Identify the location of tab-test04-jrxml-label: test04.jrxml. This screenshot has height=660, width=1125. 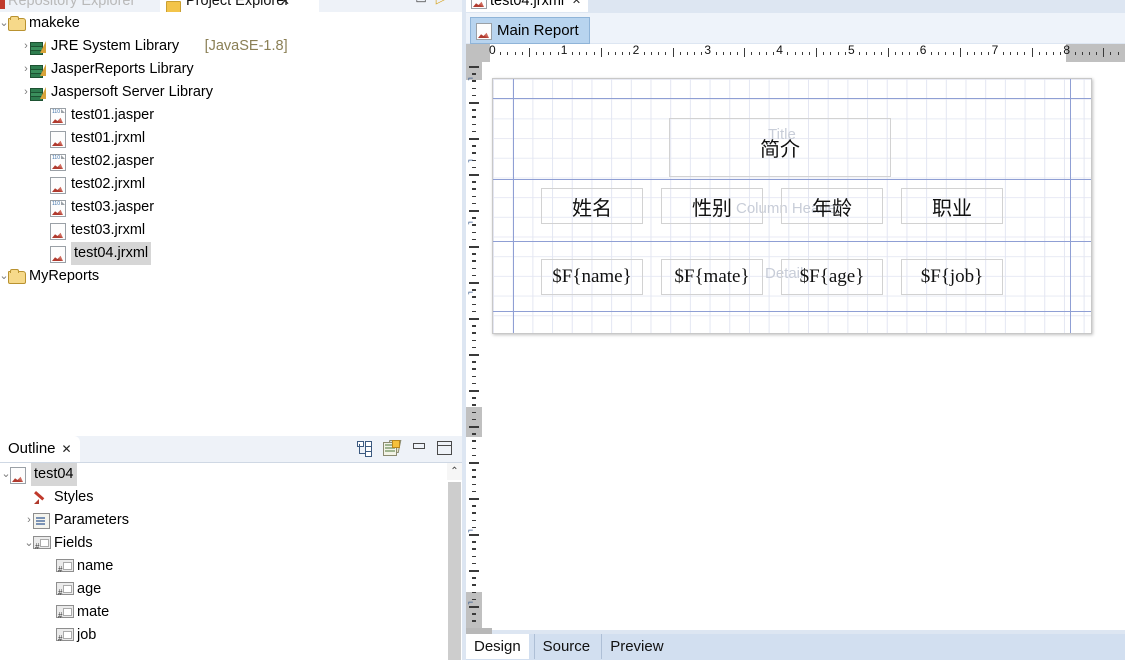
(527, 4).